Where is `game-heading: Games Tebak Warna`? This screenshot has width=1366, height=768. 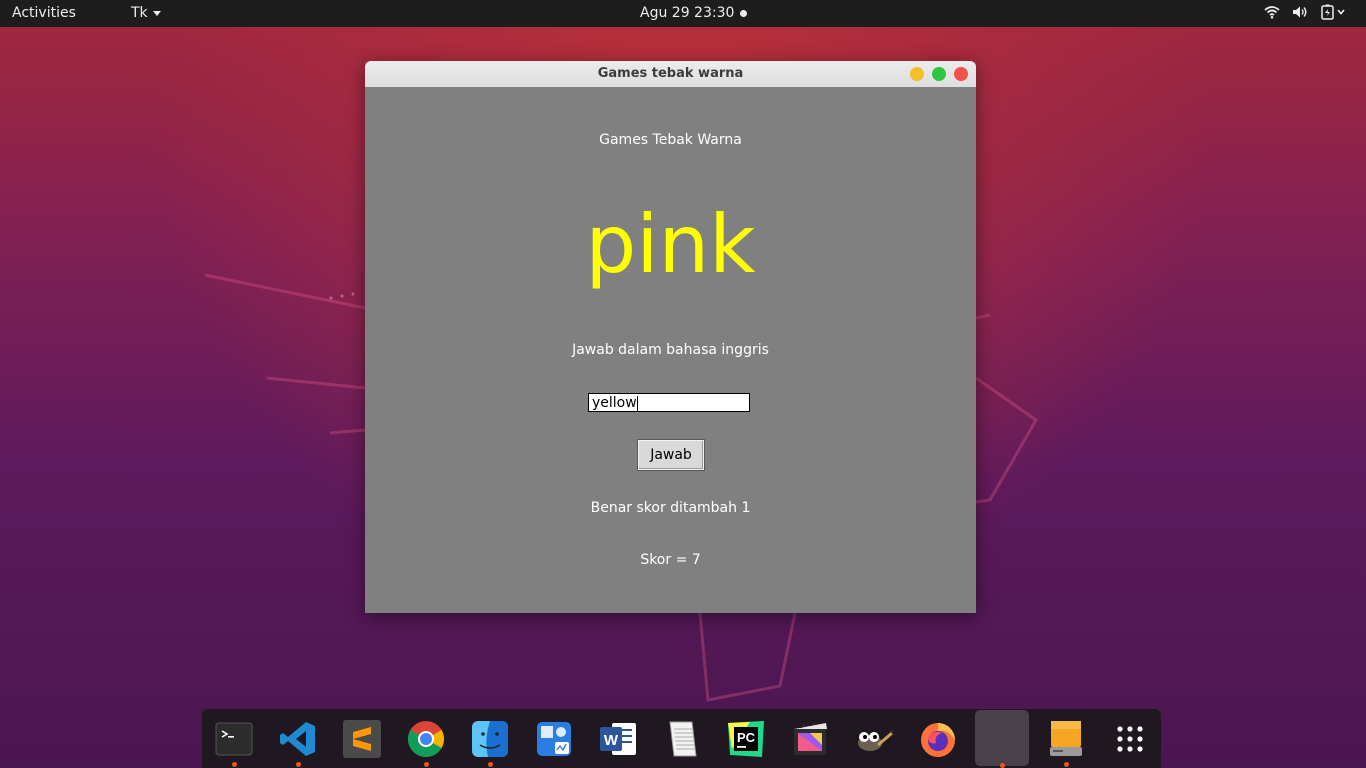
game-heading: Games Tebak Warna is located at coordinates (670, 140).